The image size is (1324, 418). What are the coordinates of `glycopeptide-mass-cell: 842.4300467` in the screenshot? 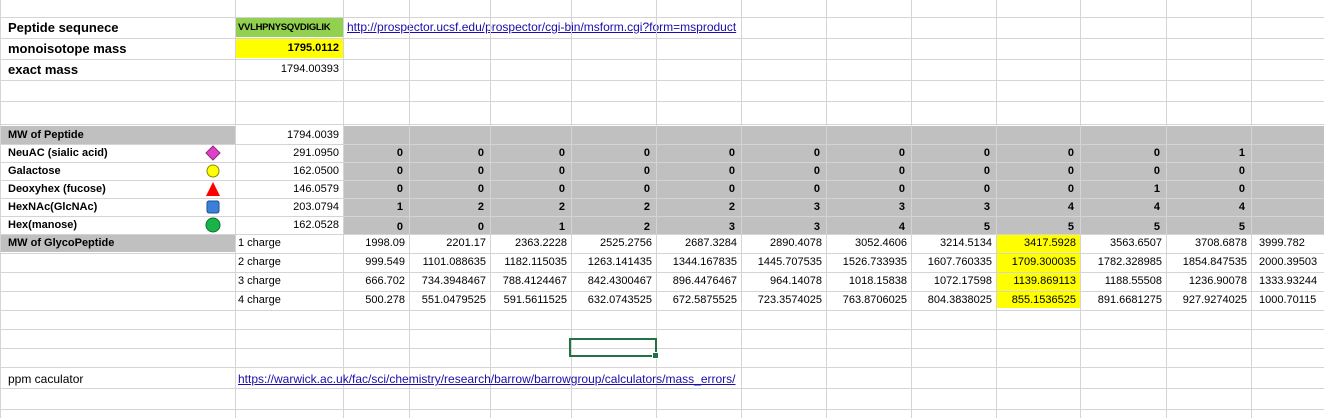 It's located at (611, 281).